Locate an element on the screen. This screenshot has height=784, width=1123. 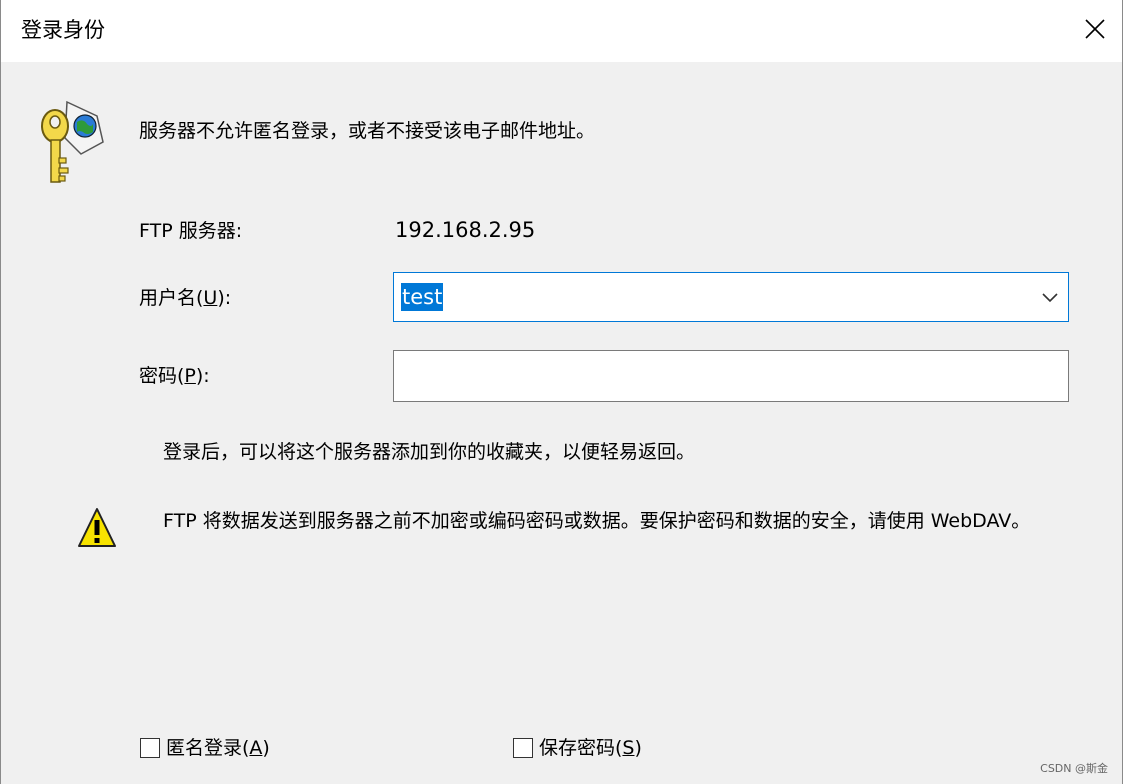
username-label: 用户名(U): is located at coordinates (185, 298).